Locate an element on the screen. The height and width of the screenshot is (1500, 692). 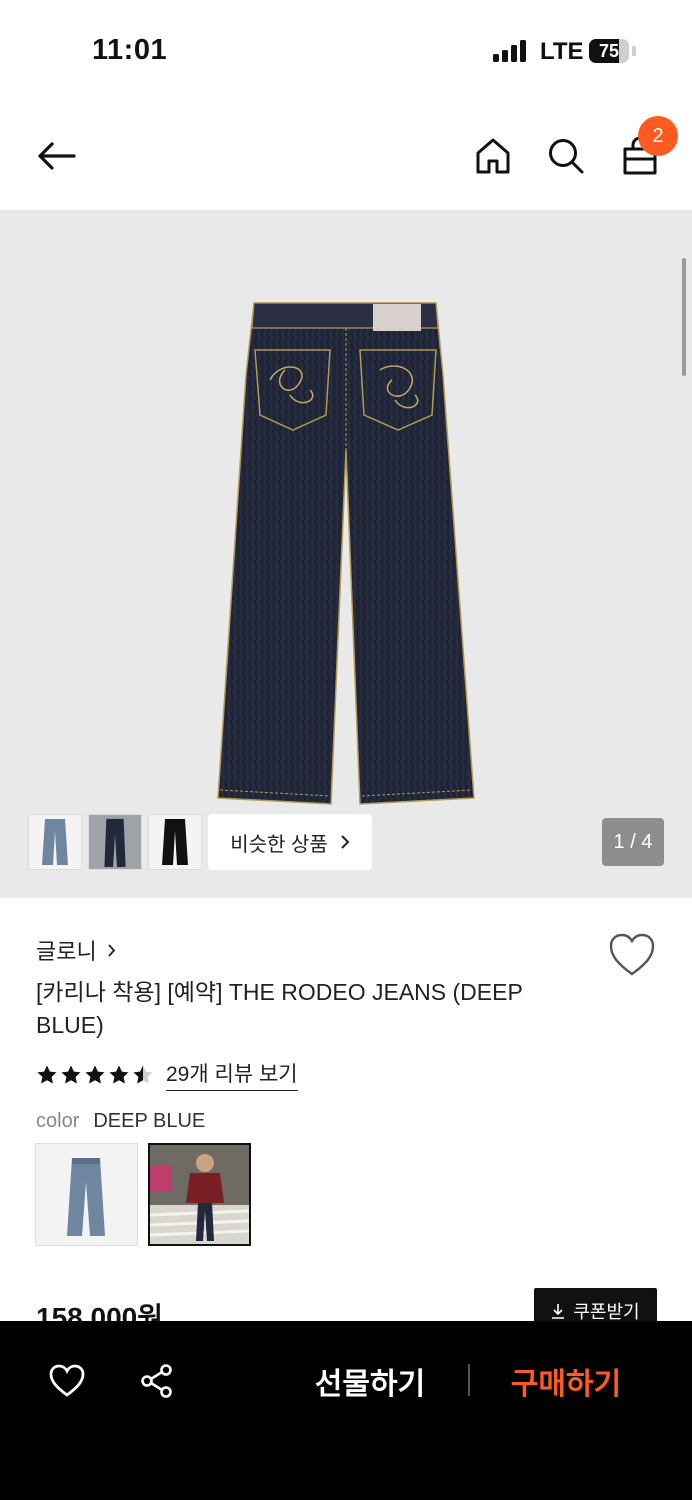
share-icon is located at coordinates (156, 1381).